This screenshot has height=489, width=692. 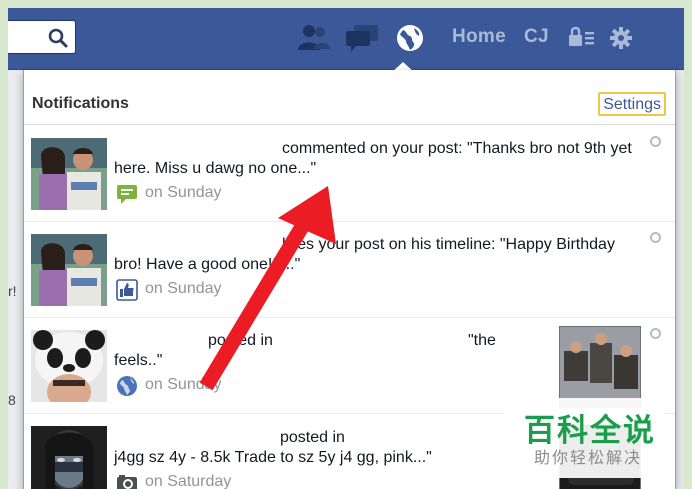 What do you see at coordinates (312, 437) in the screenshot?
I see `notification-text: posted in` at bounding box center [312, 437].